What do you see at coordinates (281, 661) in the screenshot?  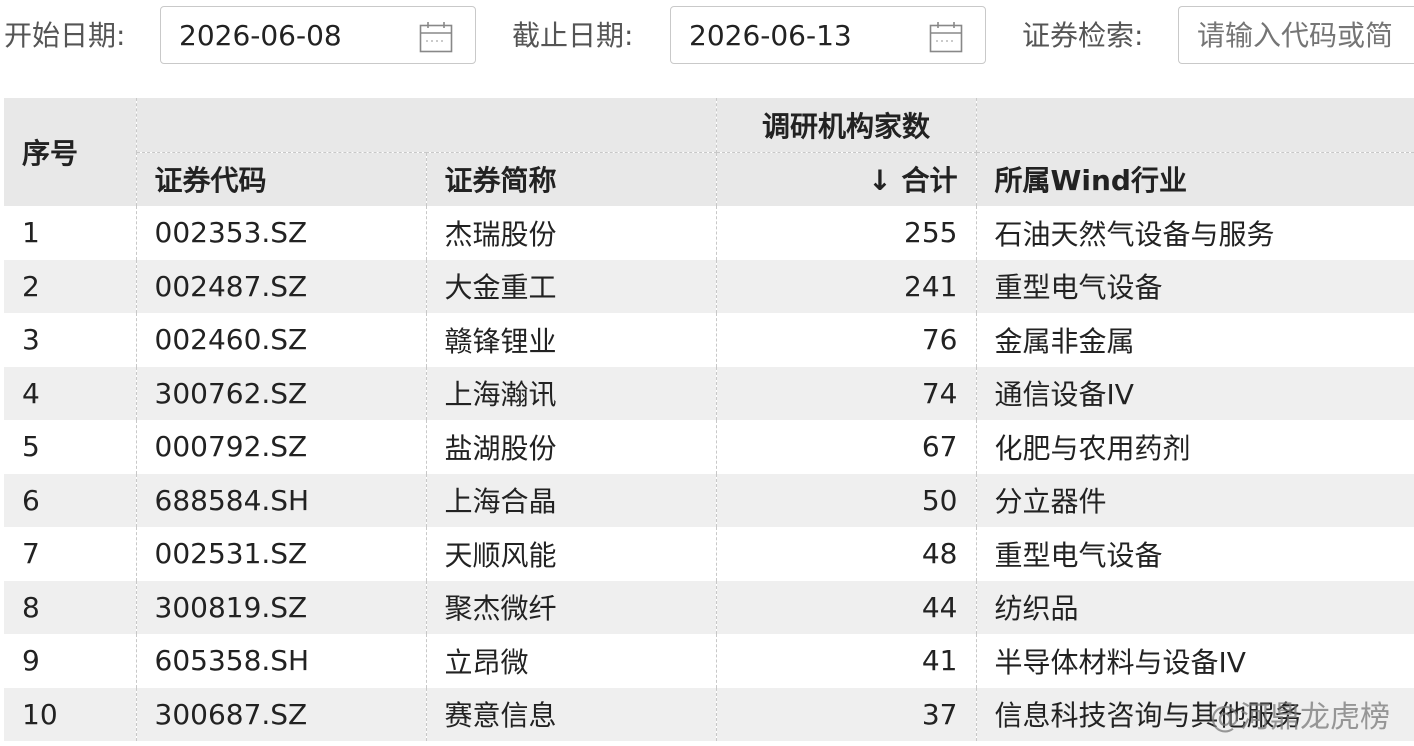 I see `security-code: 605358.SH` at bounding box center [281, 661].